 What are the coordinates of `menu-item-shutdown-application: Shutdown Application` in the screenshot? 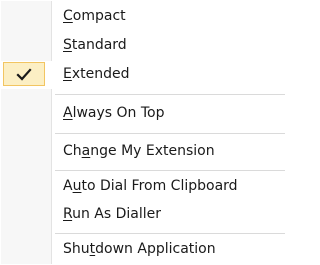 It's located at (147, 250).